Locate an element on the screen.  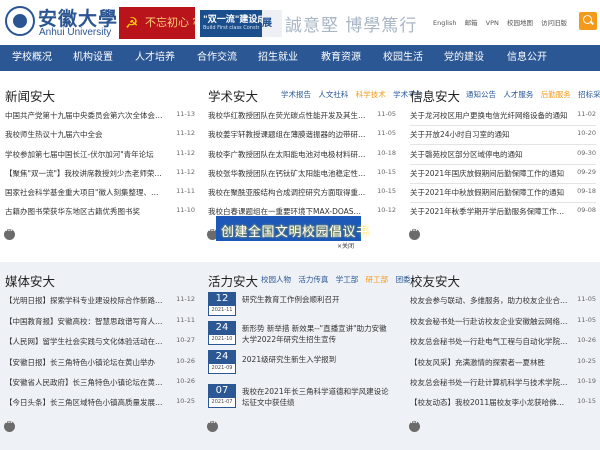
list-item: 【校友动态】我校2011届校友李小龙获哈佛华人... 10-15 is located at coordinates (503, 402).